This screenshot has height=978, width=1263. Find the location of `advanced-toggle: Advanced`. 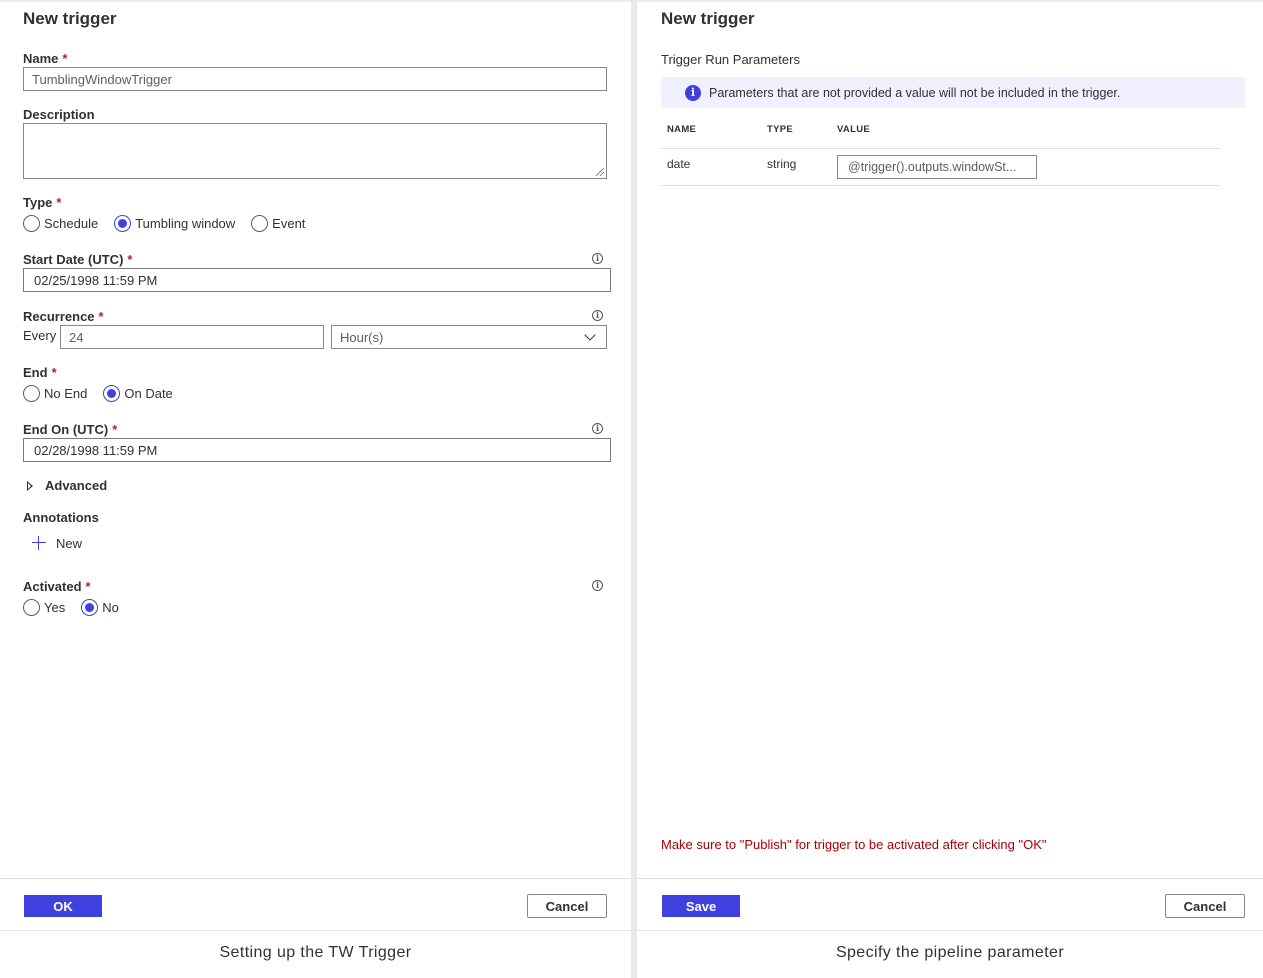

advanced-toggle: Advanced is located at coordinates (65, 485).